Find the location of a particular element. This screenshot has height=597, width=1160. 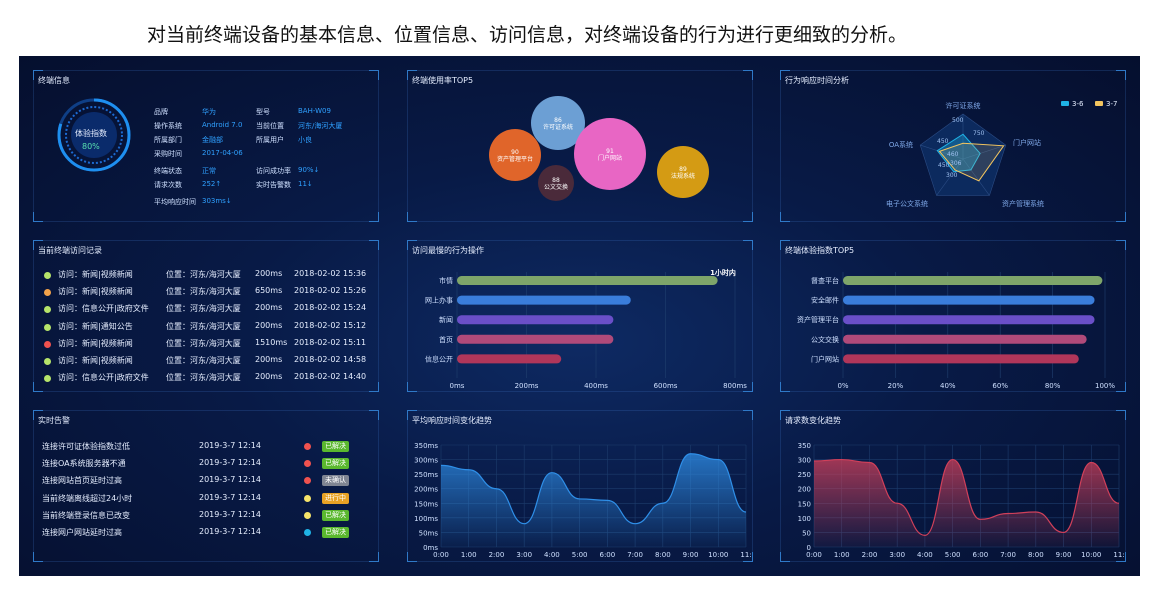

x-tick-label: 9:00 is located at coordinates (691, 555).